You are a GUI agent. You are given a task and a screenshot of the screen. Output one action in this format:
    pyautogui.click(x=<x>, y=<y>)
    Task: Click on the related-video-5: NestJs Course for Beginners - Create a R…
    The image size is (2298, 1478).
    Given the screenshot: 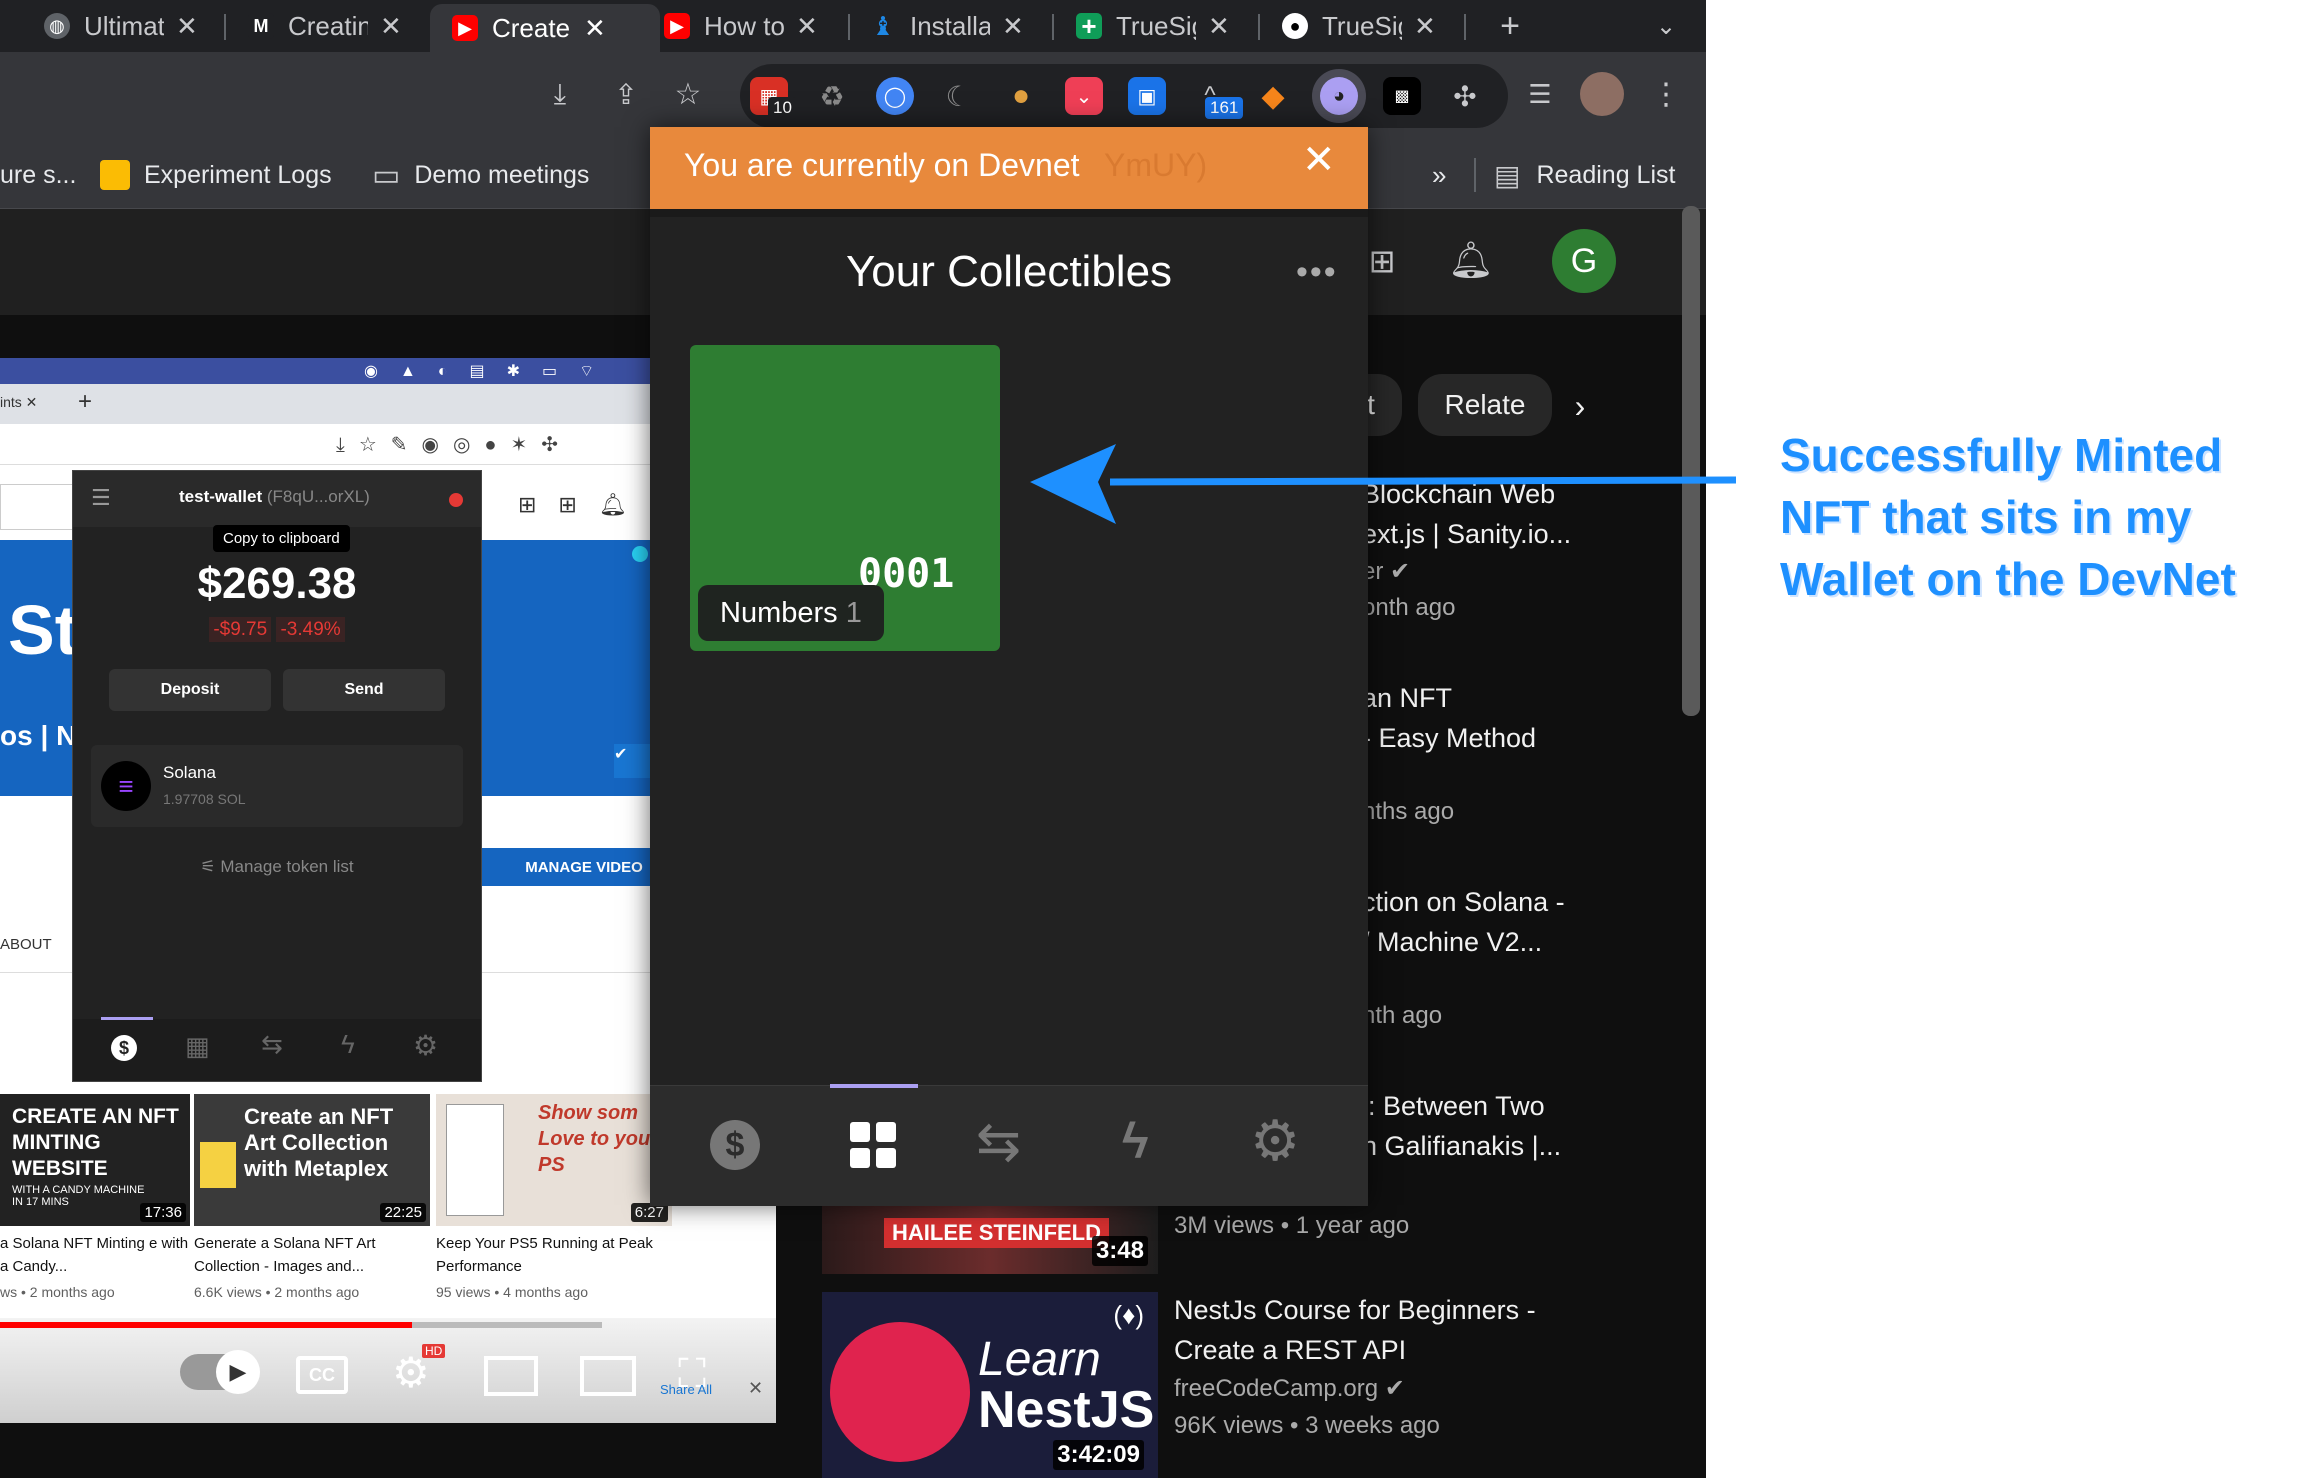 What is the action you would take?
    pyautogui.click(x=1424, y=1367)
    